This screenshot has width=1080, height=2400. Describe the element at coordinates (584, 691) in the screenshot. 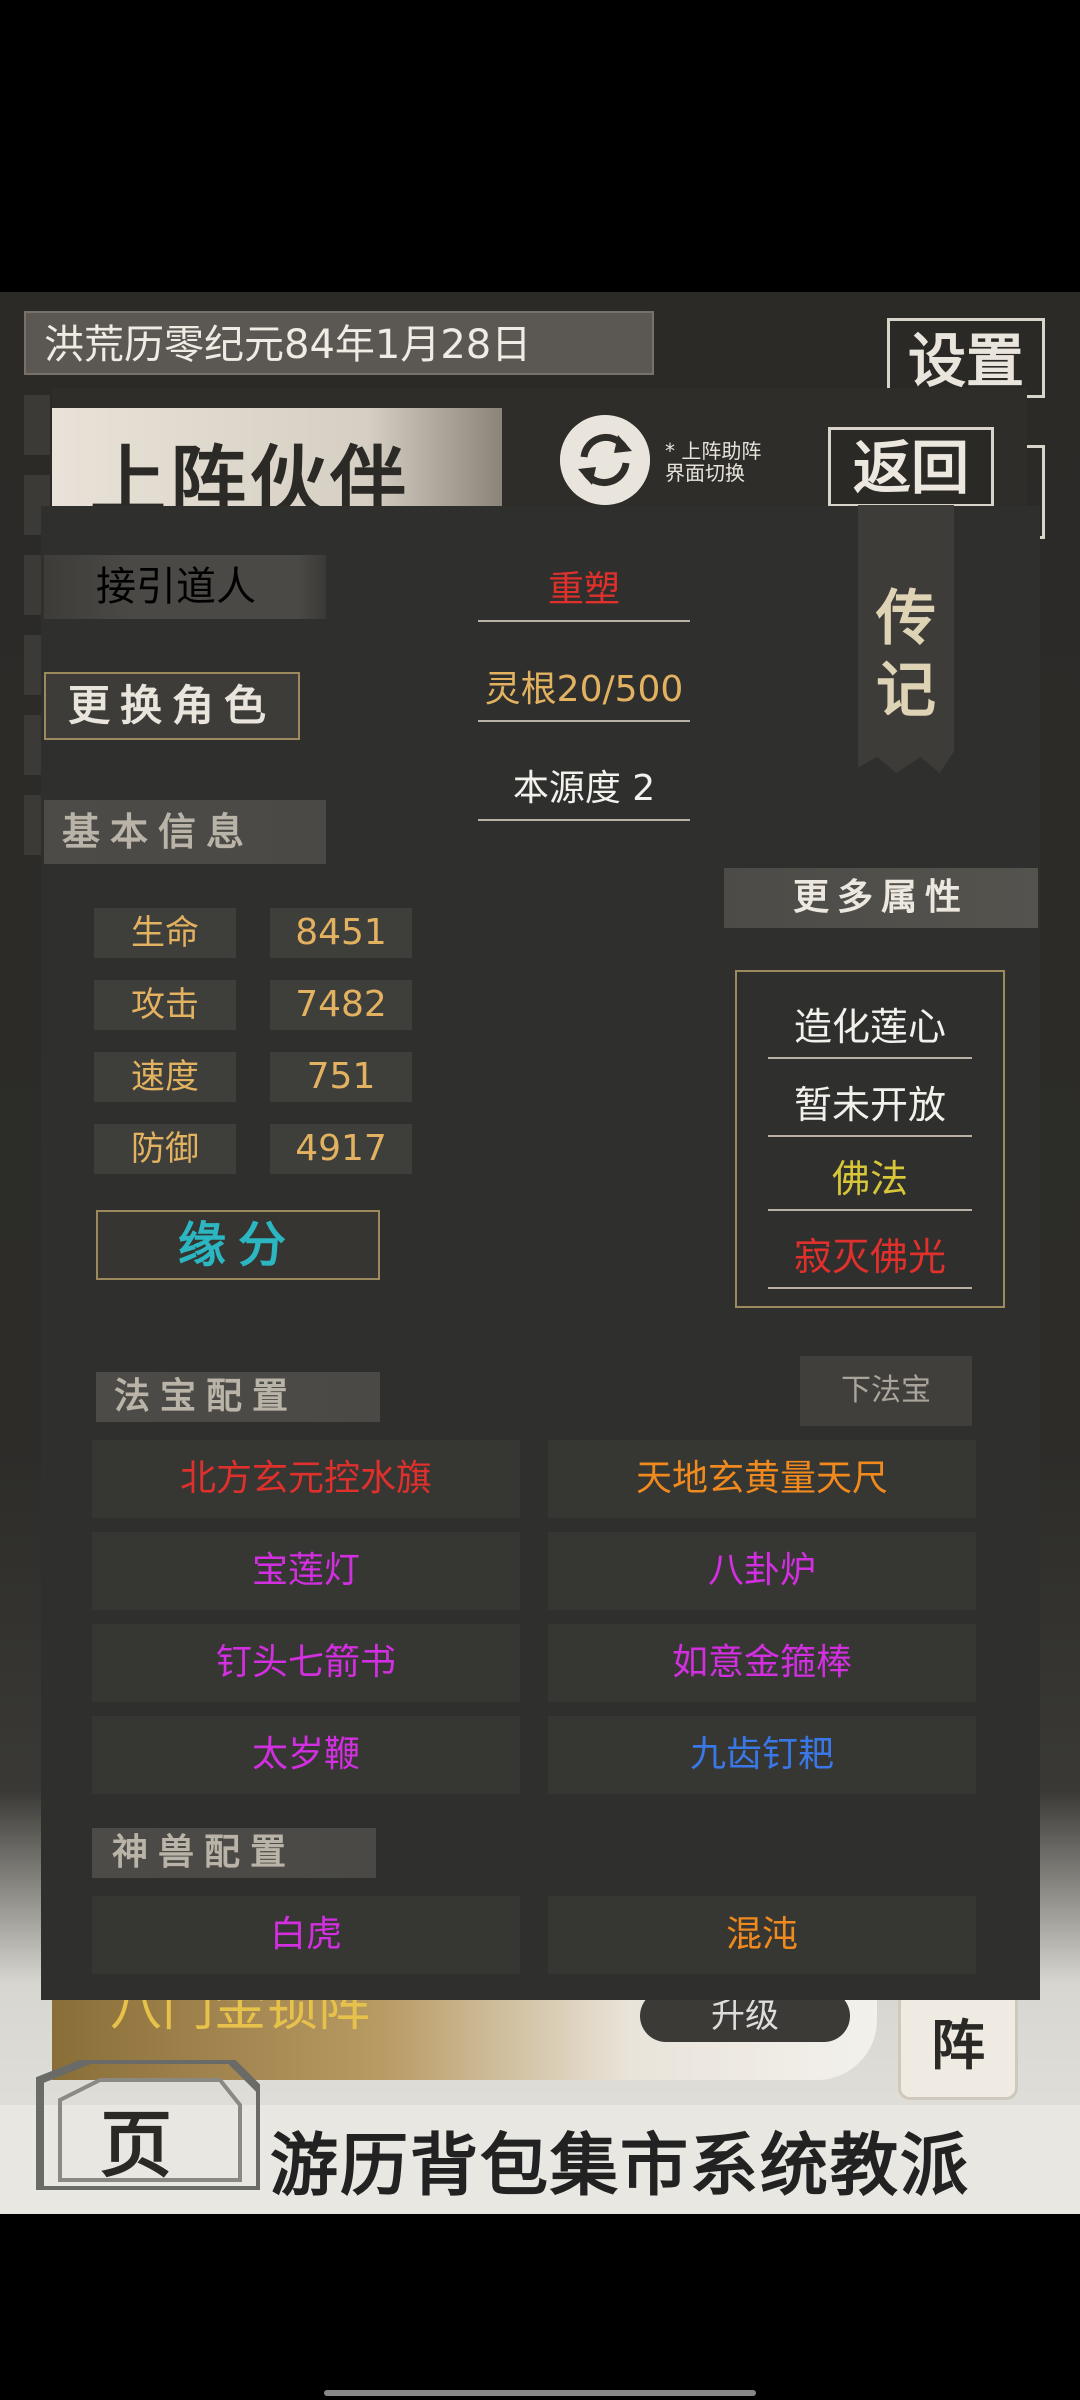

I see `spirit-root-value: 灵根20/500` at that location.